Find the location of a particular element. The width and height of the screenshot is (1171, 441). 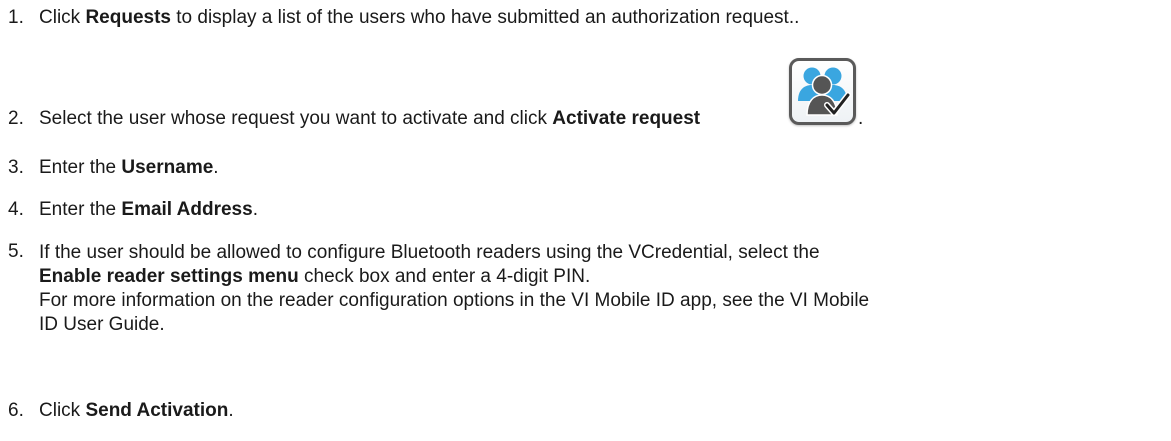

step-text: Click Send Activation. is located at coordinates (136, 410).